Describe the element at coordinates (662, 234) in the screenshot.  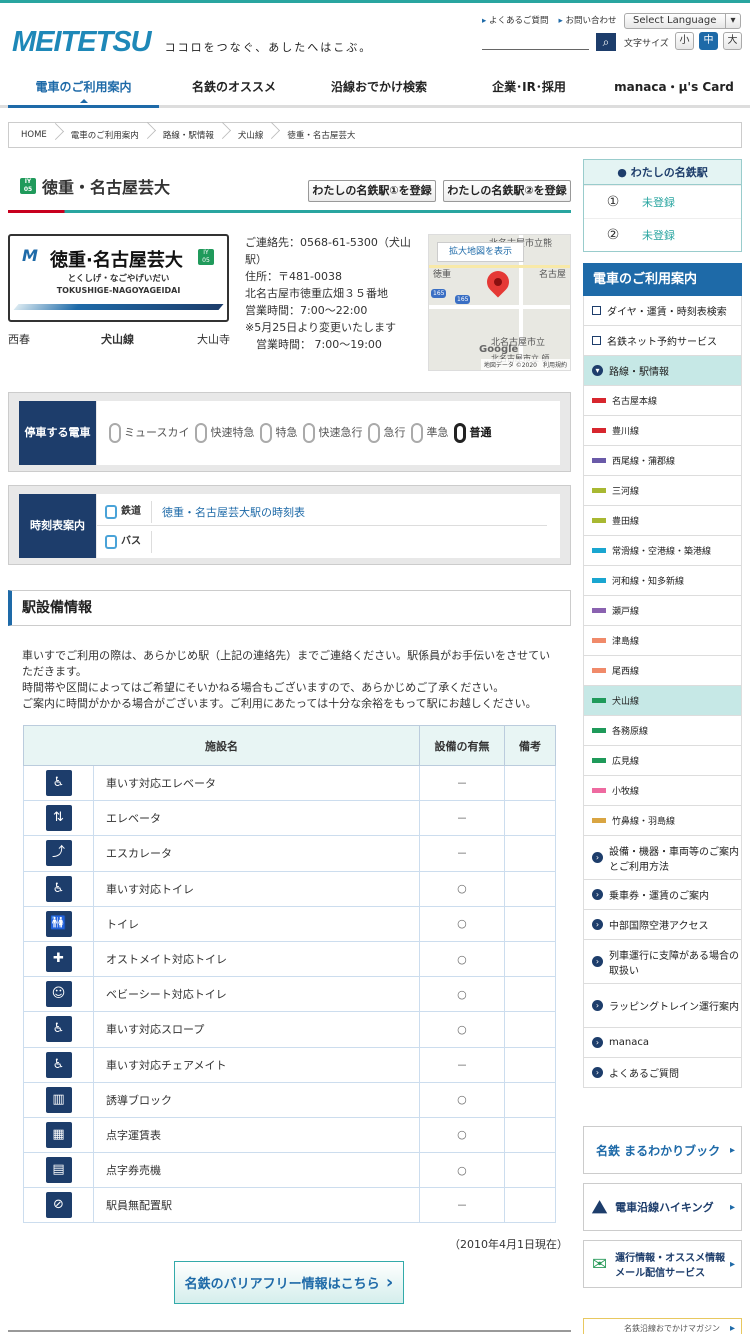
I see `my-station-row: ② 未登録` at that location.